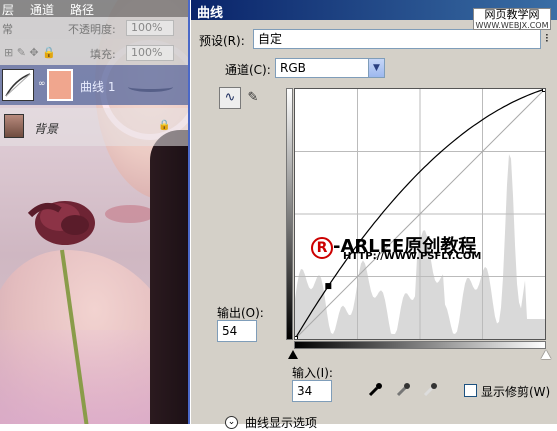 The image size is (557, 431). I want to click on opacity-label: 不透明度:, so click(92, 29).